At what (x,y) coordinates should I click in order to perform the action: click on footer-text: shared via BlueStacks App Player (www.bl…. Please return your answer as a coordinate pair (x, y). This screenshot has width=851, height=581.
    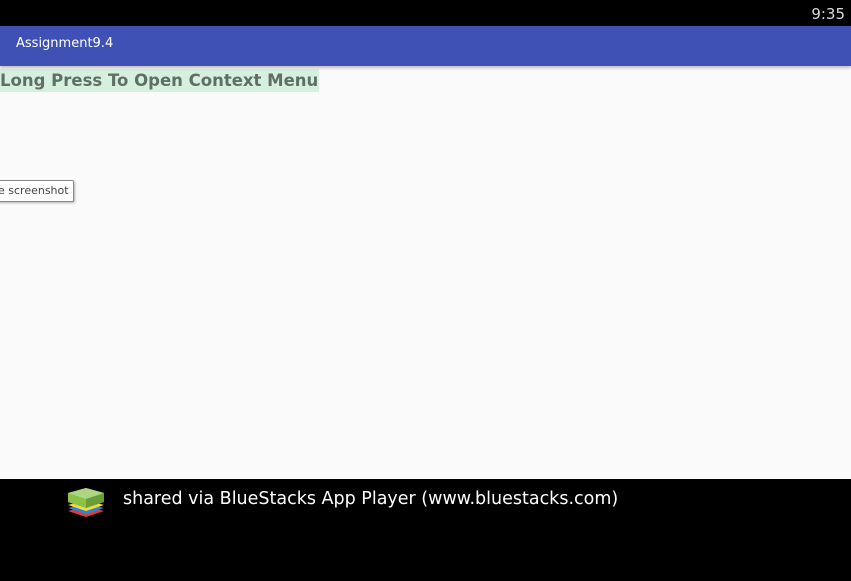
    Looking at the image, I should click on (371, 499).